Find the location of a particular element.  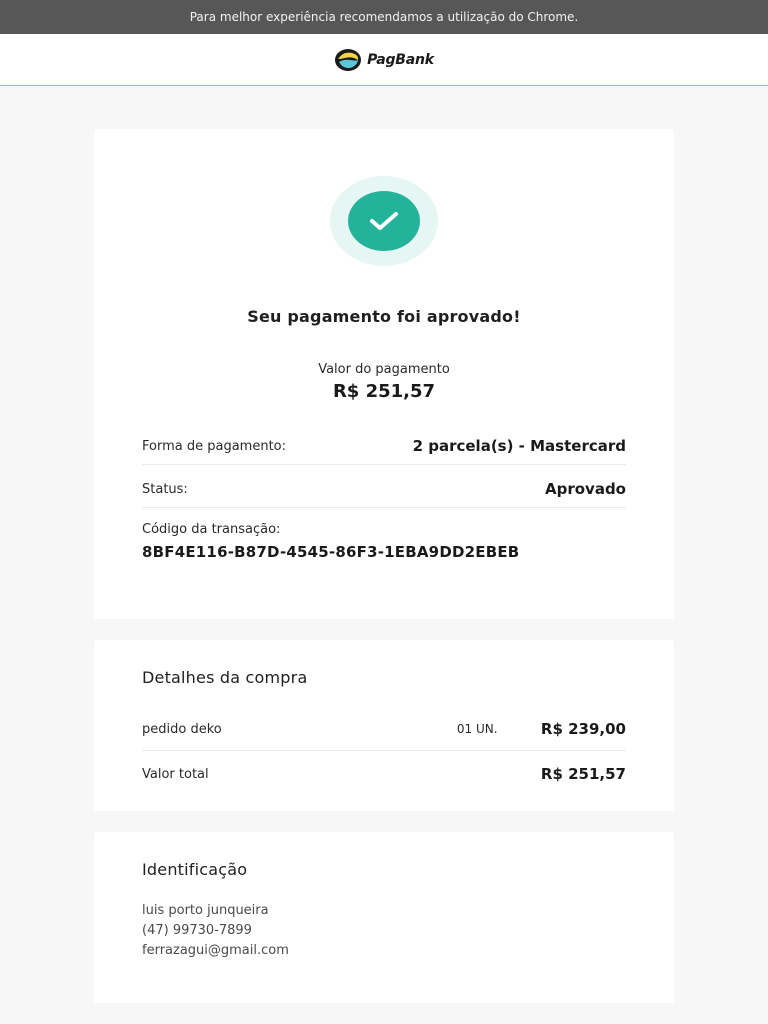

item-price: R$ 239,00 is located at coordinates (583, 729).